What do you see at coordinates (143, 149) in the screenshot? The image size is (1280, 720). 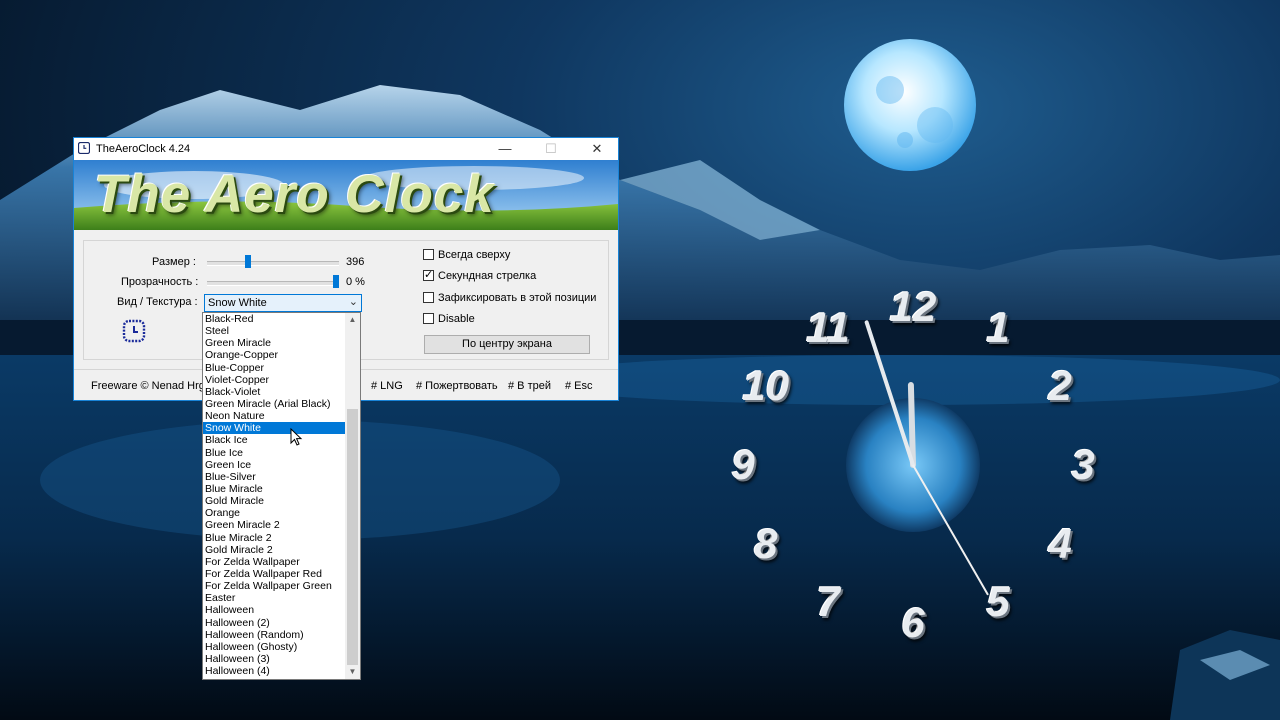 I see `window-title: TheAeroClock 4.24` at bounding box center [143, 149].